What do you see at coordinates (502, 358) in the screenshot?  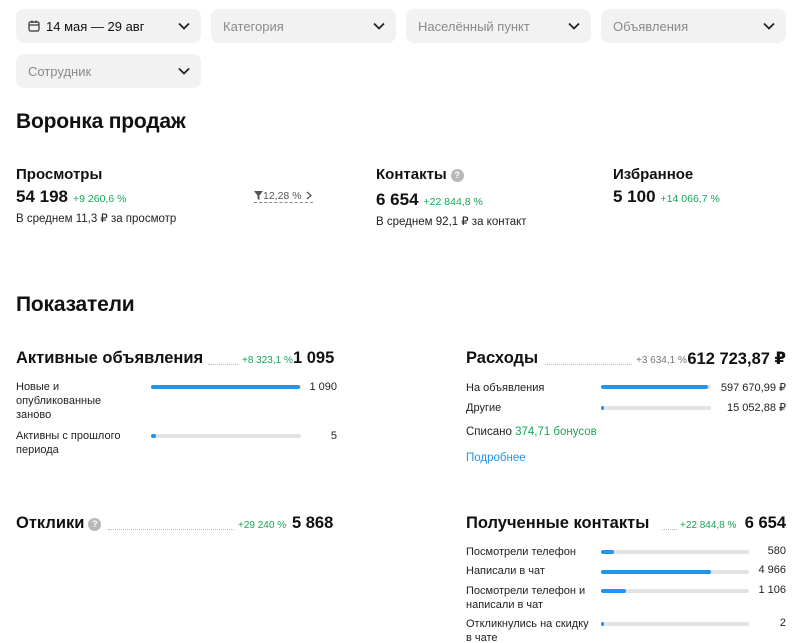 I see `expenses-title: Расходы` at bounding box center [502, 358].